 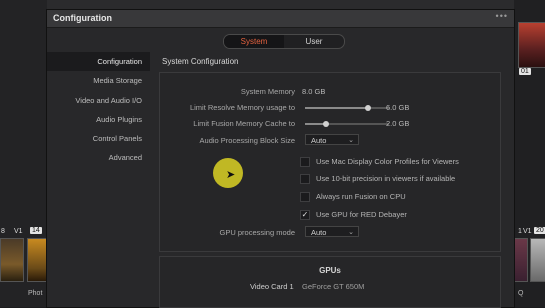 What do you see at coordinates (332, 139) in the screenshot?
I see `audio-block-select: Auto ⌄` at bounding box center [332, 139].